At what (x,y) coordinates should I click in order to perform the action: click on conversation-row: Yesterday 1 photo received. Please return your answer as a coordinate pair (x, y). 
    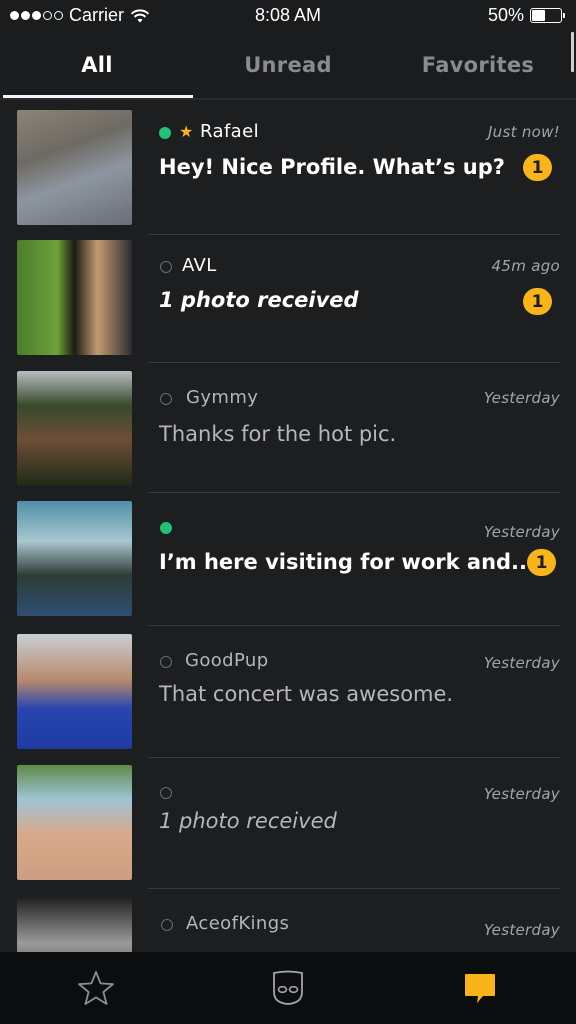
    Looking at the image, I should click on (288, 824).